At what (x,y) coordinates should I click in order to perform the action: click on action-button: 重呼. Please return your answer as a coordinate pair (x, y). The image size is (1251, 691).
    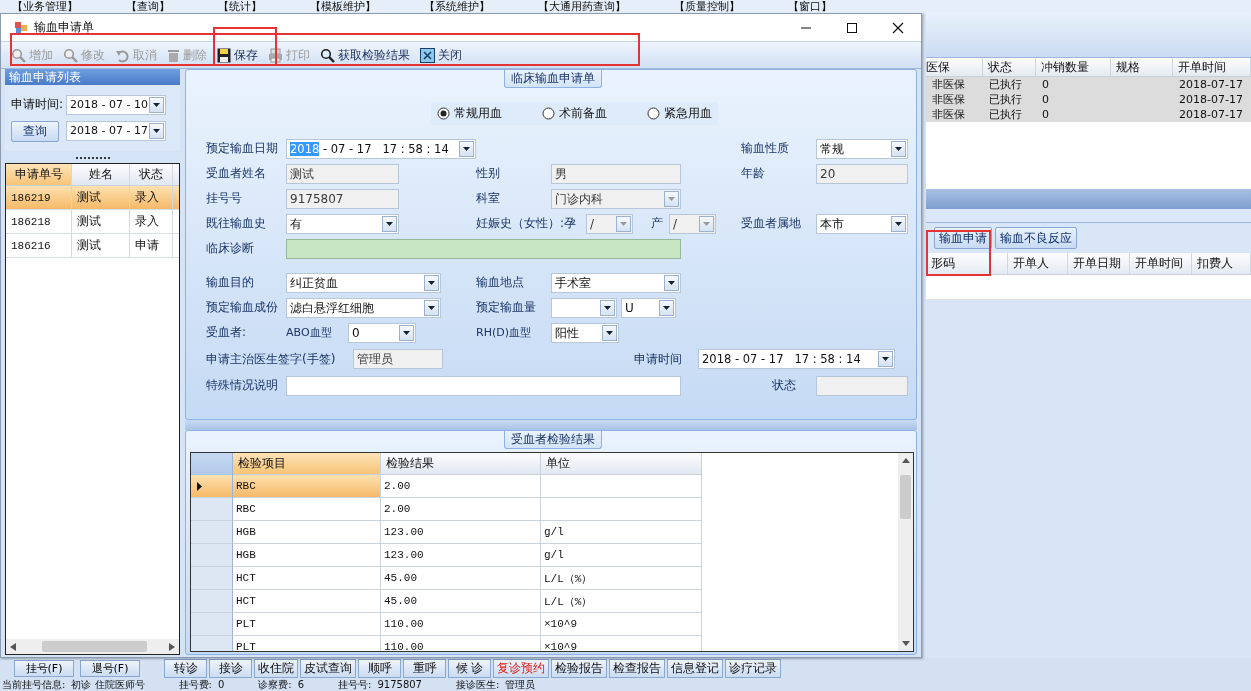
    Looking at the image, I should click on (424, 668).